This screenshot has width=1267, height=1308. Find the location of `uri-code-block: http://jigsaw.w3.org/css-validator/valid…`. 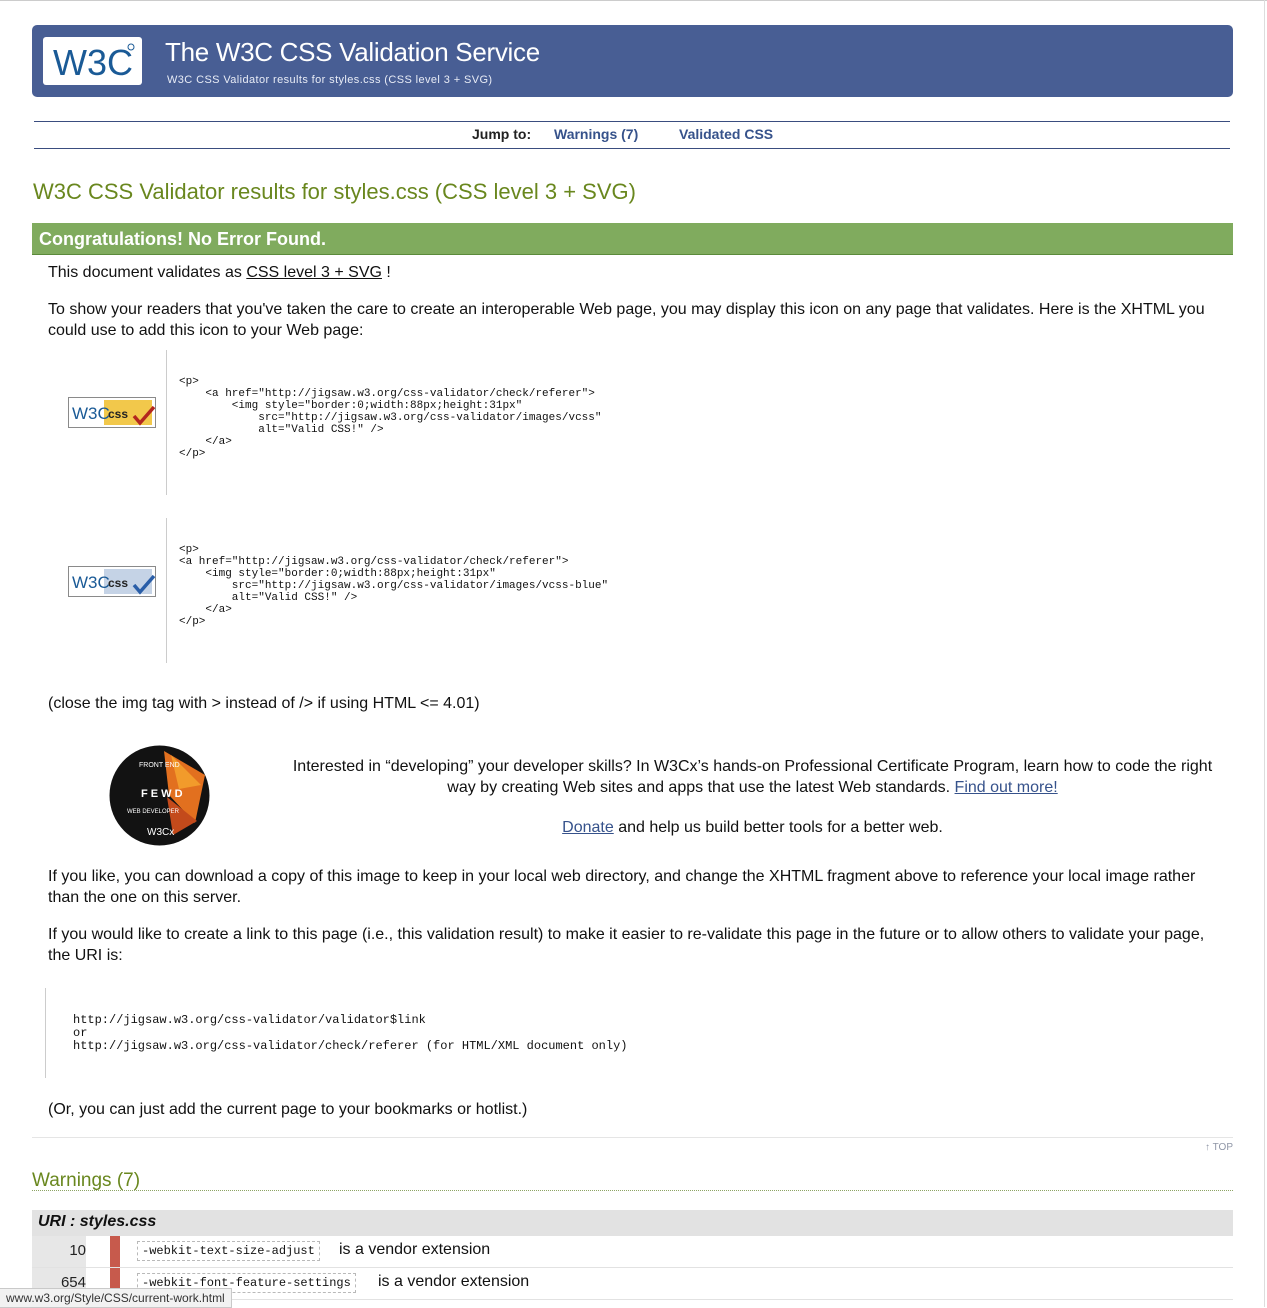

uri-code-block: http://jigsaw.w3.org/css-validator/valid… is located at coordinates (495, 1033).